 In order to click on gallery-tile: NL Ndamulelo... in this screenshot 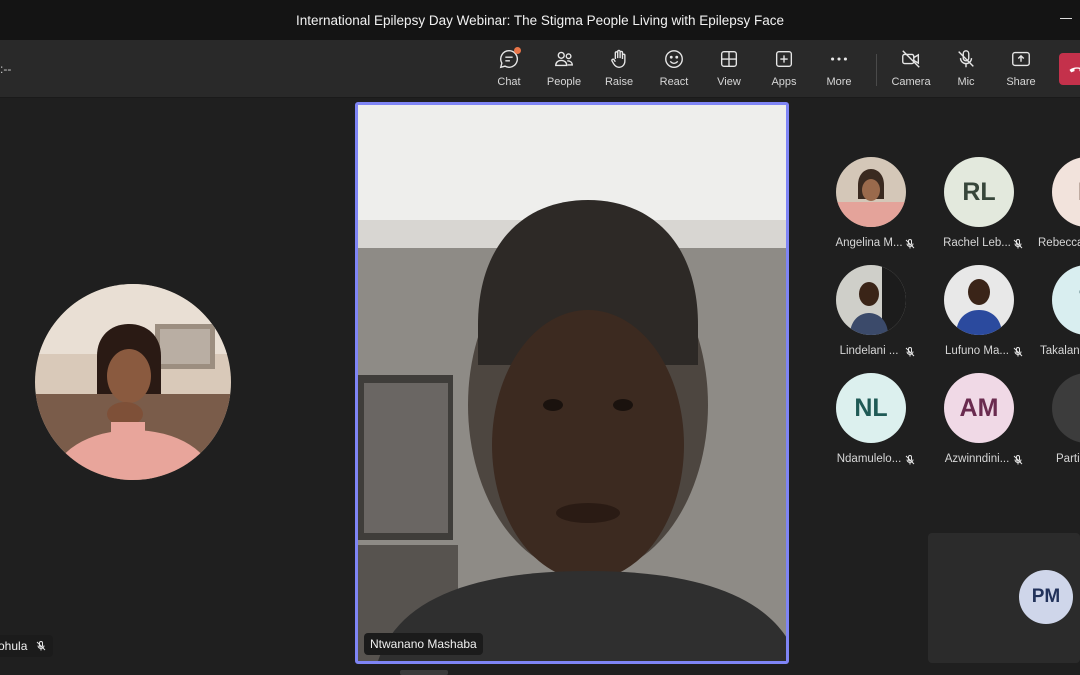, I will do `click(886, 423)`.